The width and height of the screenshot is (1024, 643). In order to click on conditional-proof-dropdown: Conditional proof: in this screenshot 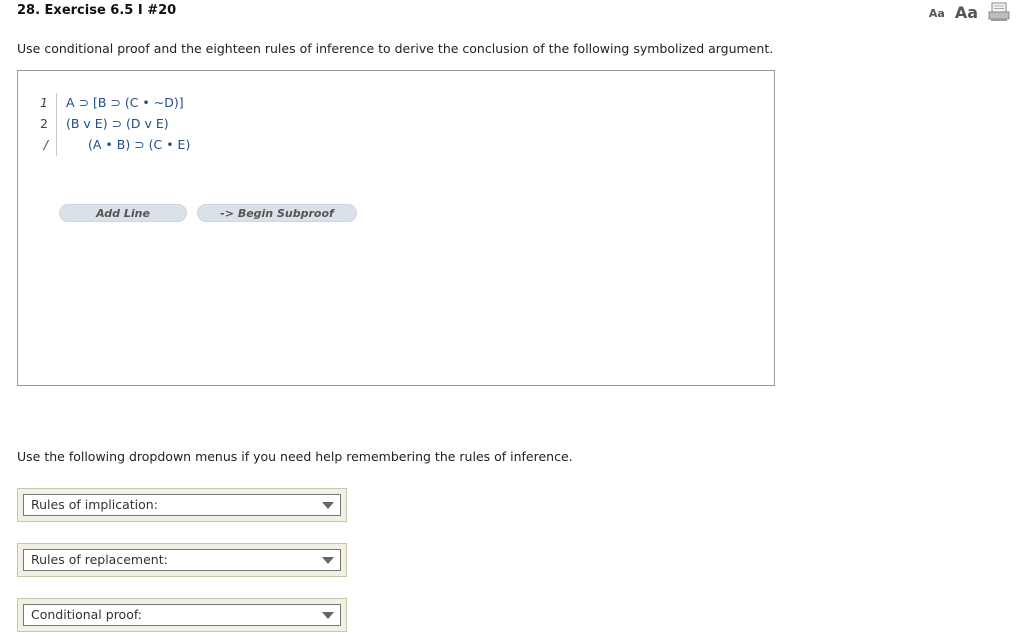, I will do `click(182, 615)`.